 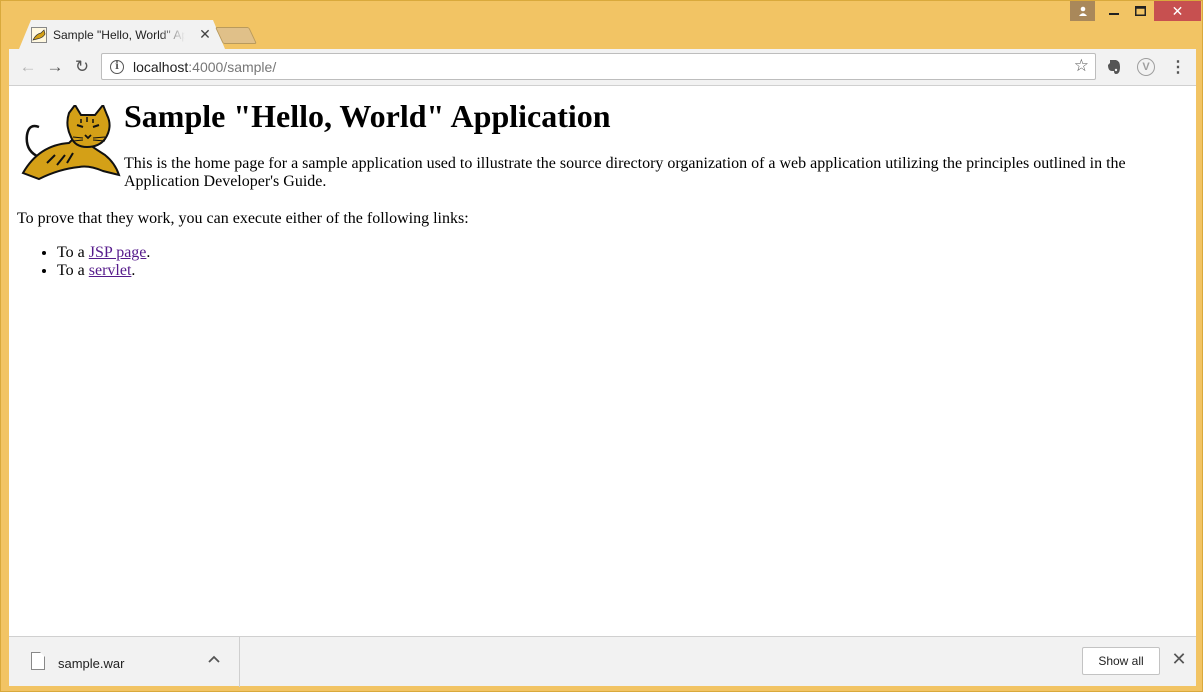 I want to click on file-icon, so click(x=38, y=661).